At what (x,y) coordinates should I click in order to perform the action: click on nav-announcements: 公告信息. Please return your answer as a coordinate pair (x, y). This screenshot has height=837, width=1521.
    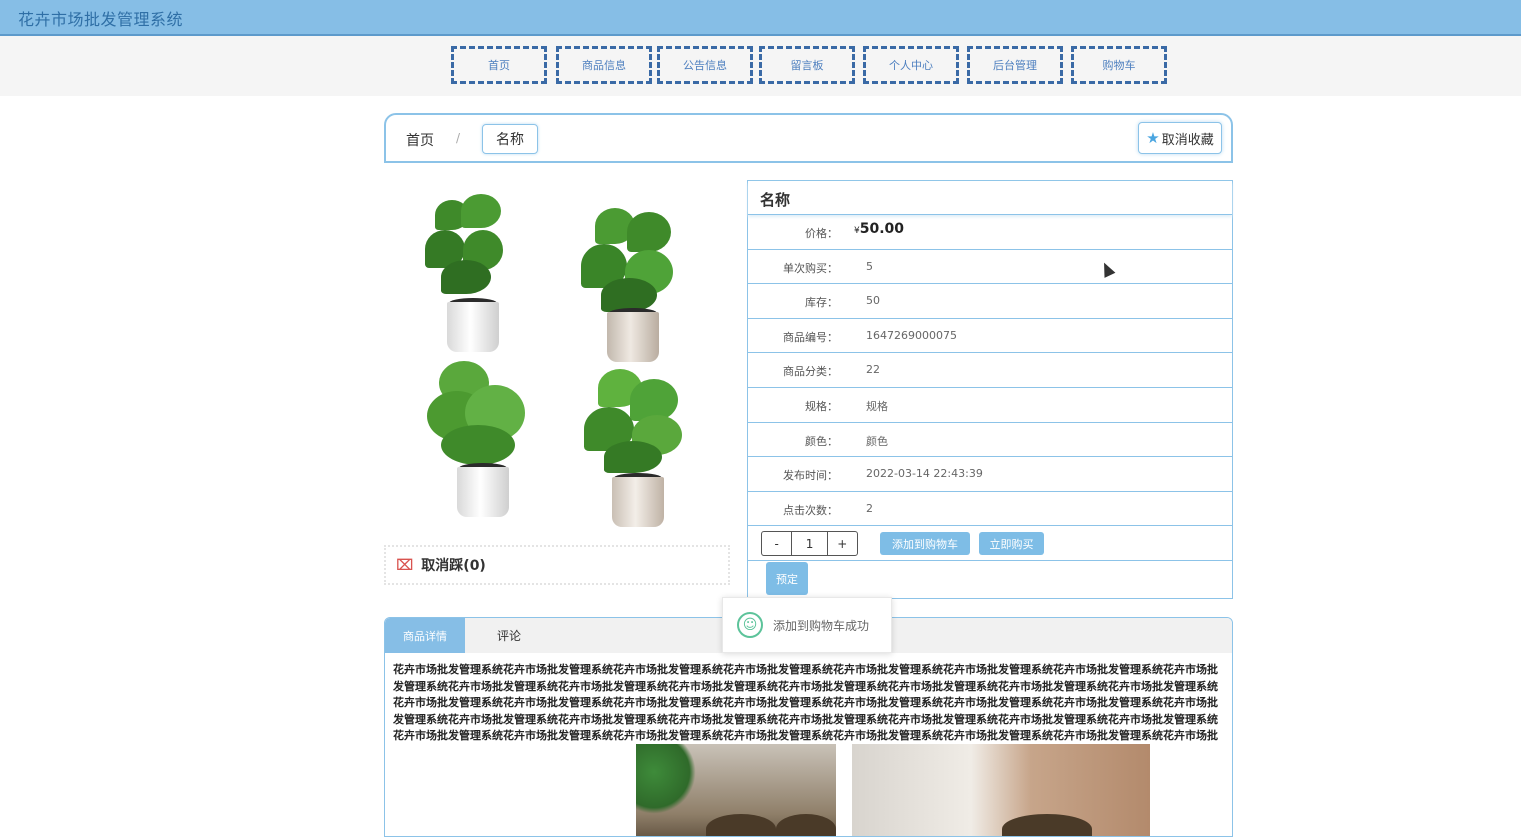
    Looking at the image, I should click on (705, 65).